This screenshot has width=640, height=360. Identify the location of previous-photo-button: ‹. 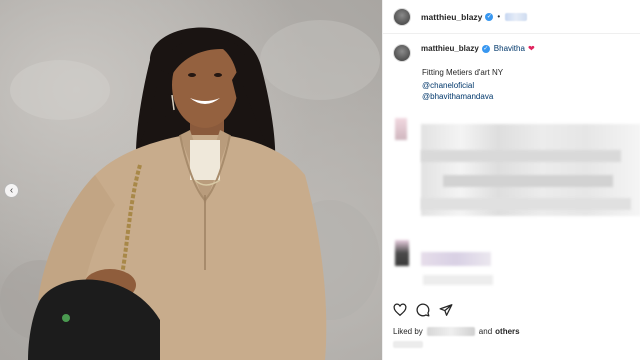
(11, 190).